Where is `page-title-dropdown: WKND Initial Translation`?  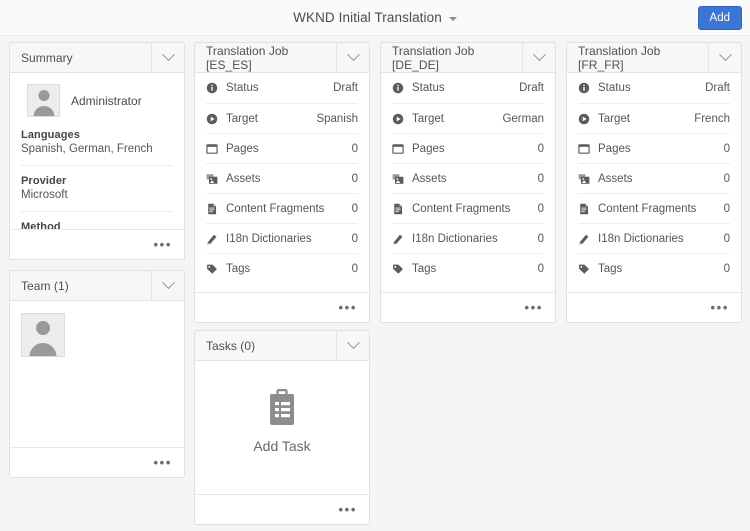 page-title-dropdown: WKND Initial Translation is located at coordinates (375, 17).